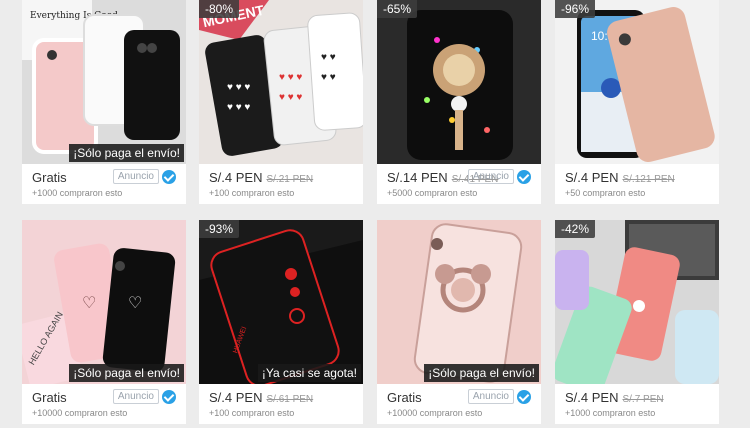  Describe the element at coordinates (417, 177) in the screenshot. I see `price: S/.14 PEN` at that location.